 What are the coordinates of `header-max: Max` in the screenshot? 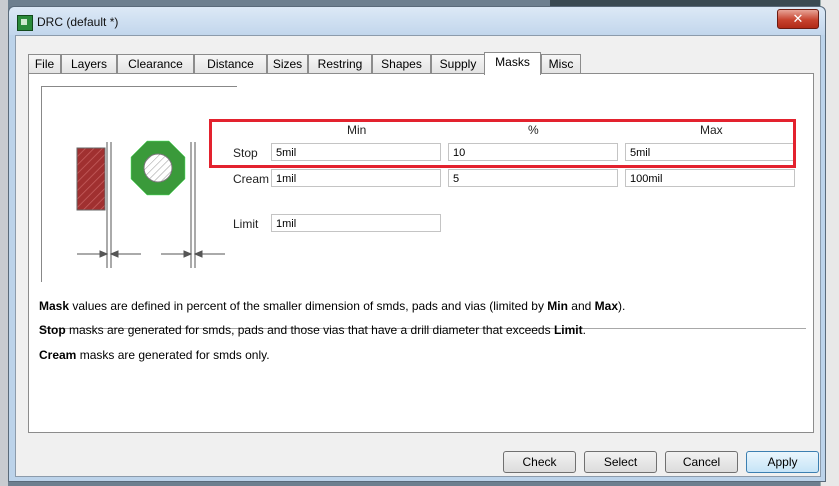 It's located at (711, 130).